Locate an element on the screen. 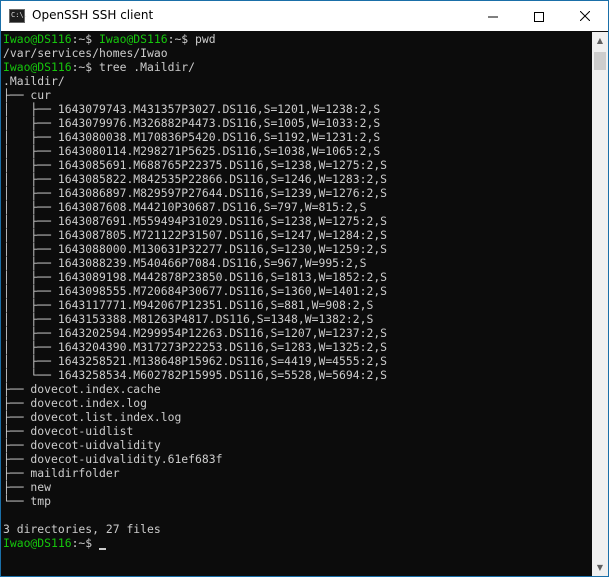 The width and height of the screenshot is (609, 577). tree-entry: ├── dovecot.index.log is located at coordinates (75, 403).